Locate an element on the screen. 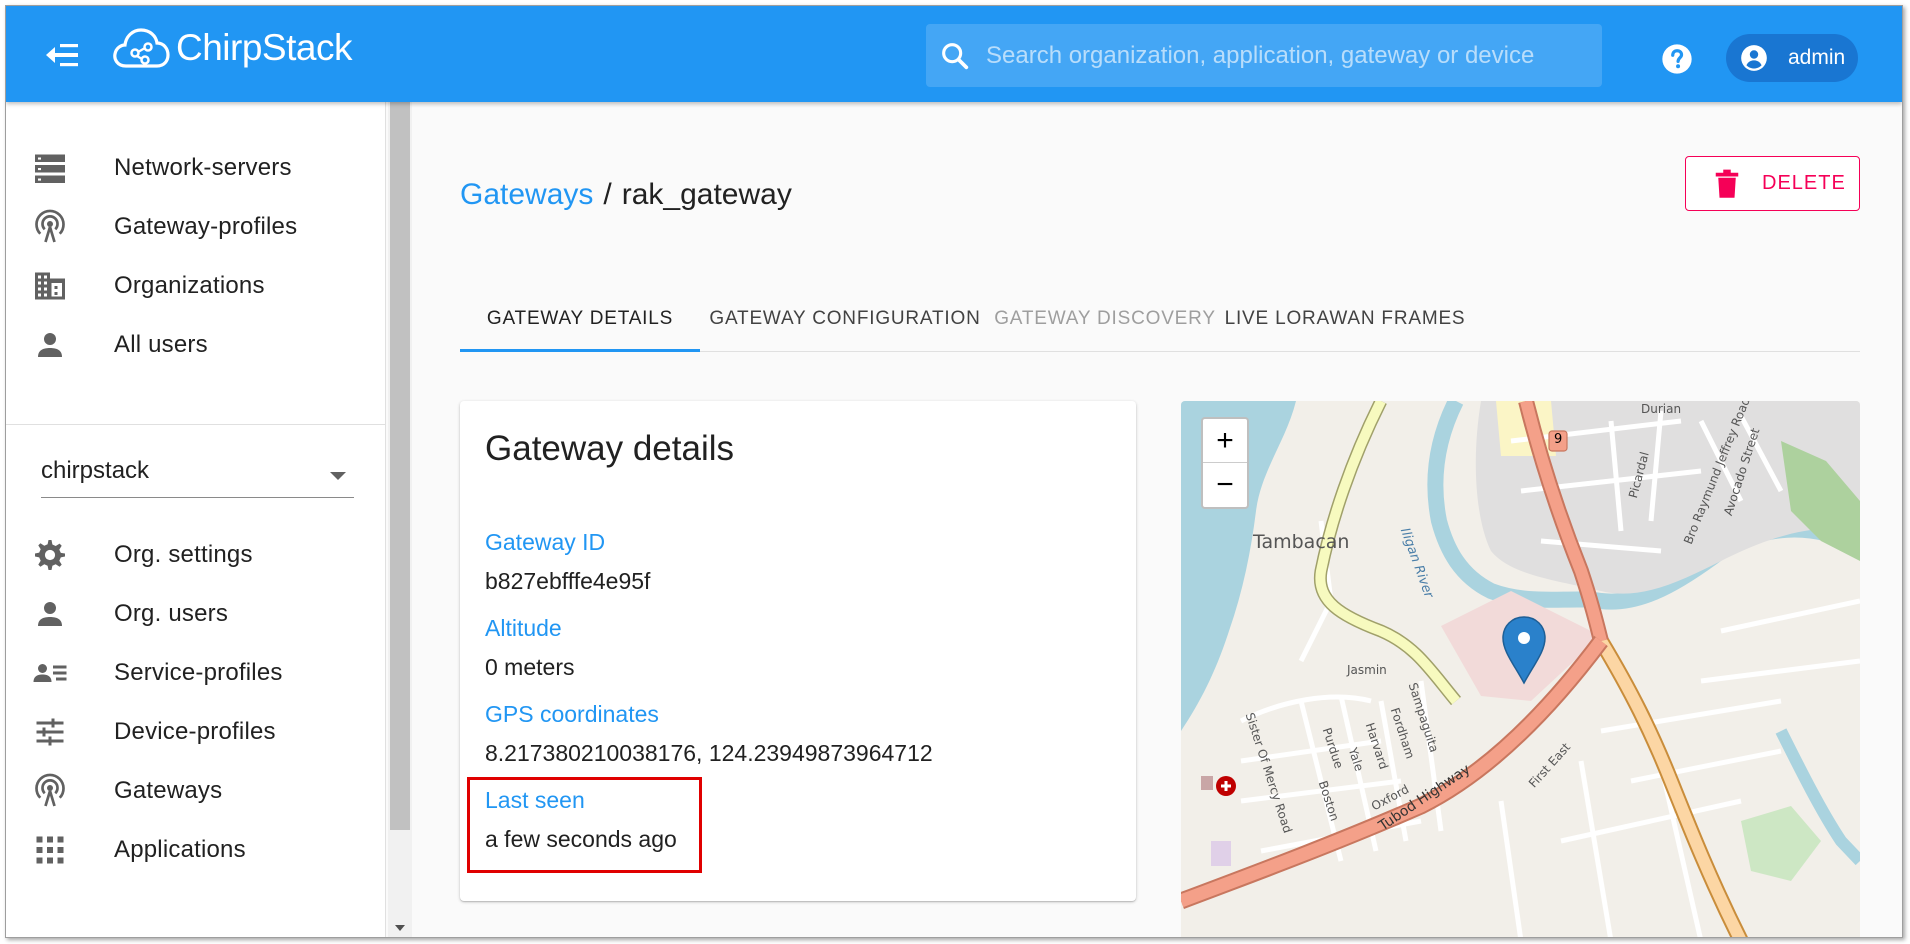 This screenshot has height=944, width=1910. chirpstack-logo: ChirpStack is located at coordinates (232, 48).